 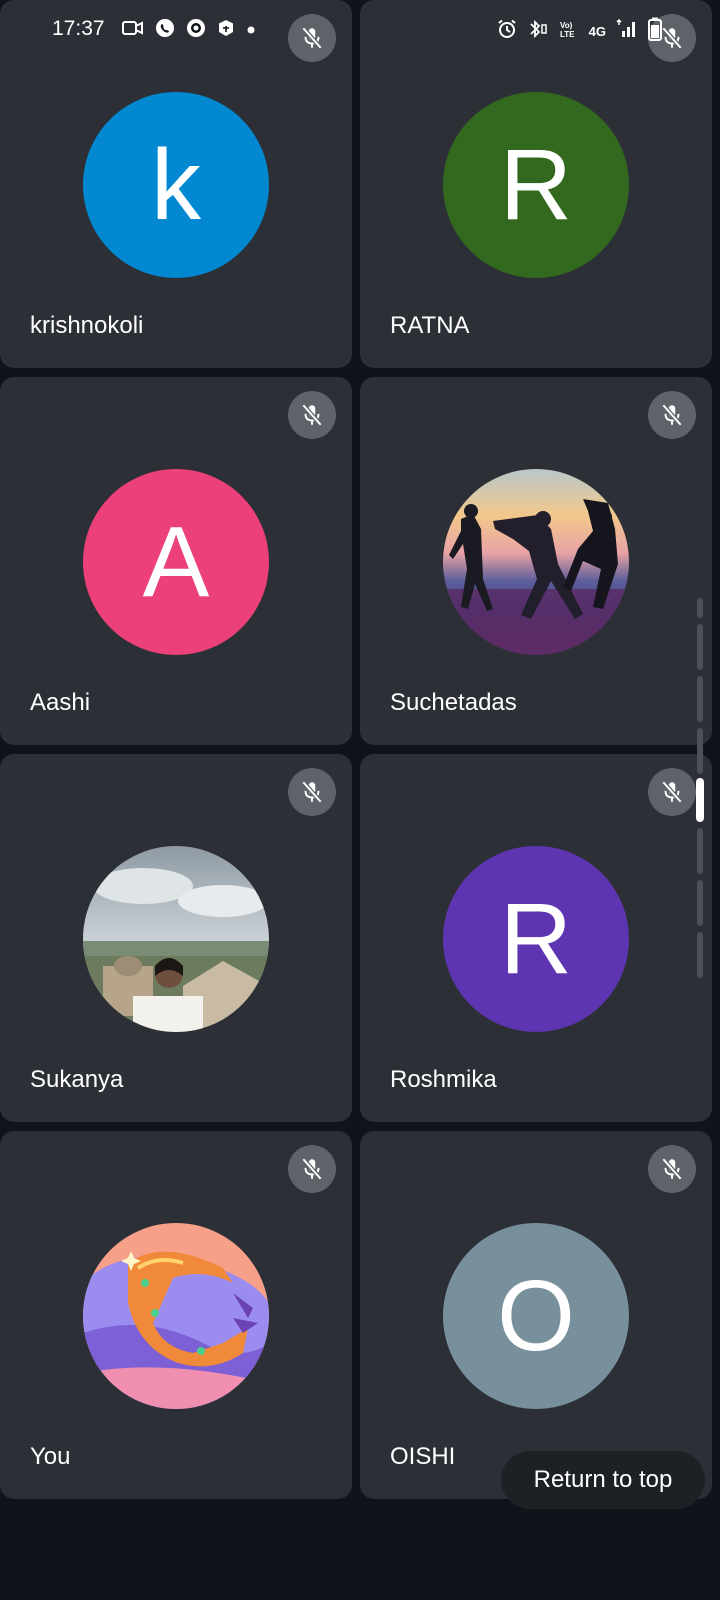 What do you see at coordinates (453, 702) in the screenshot?
I see `participant-name: Suchetadas` at bounding box center [453, 702].